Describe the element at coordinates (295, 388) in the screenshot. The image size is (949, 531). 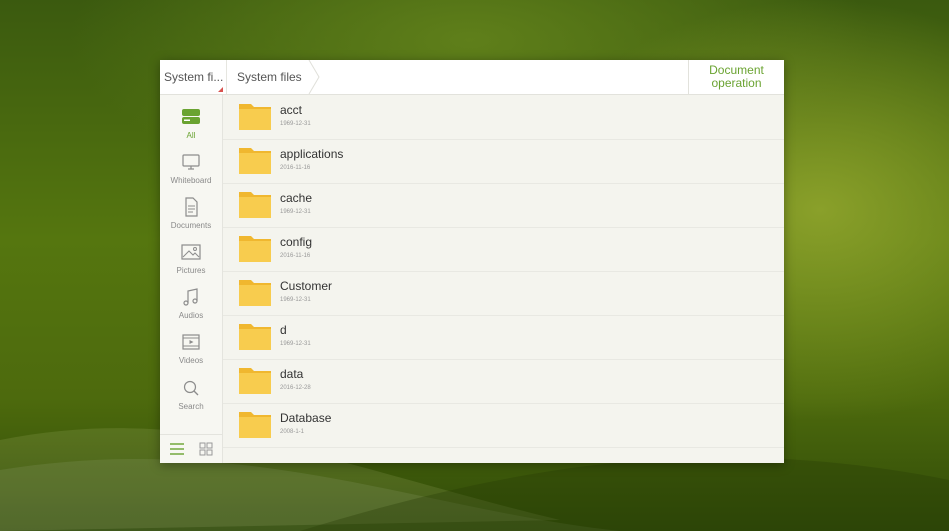
I see `file-date: 2016-12-28` at that location.